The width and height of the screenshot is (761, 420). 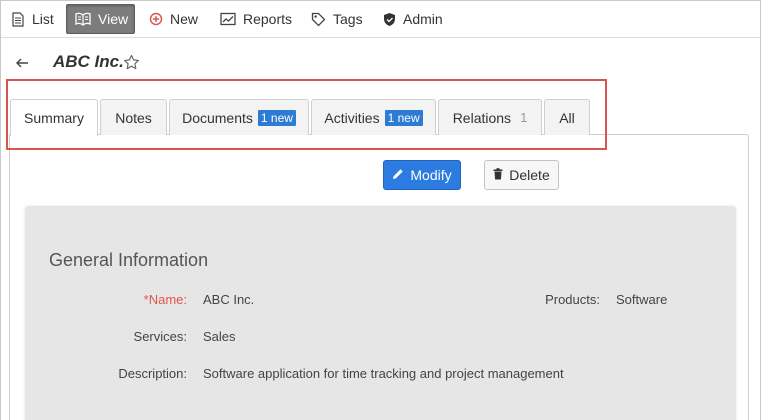 I want to click on tab-label: Activities, so click(x=352, y=117).